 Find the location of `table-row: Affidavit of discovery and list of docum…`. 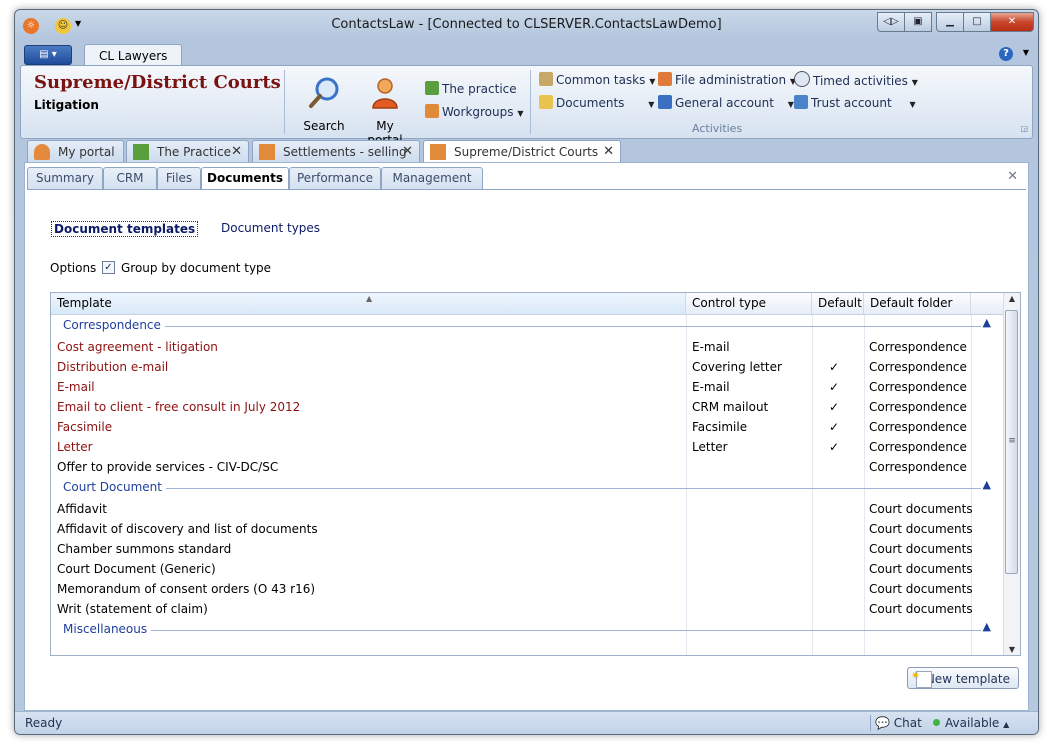

table-row: Affidavit of discovery and list of docum… is located at coordinates (527, 529).